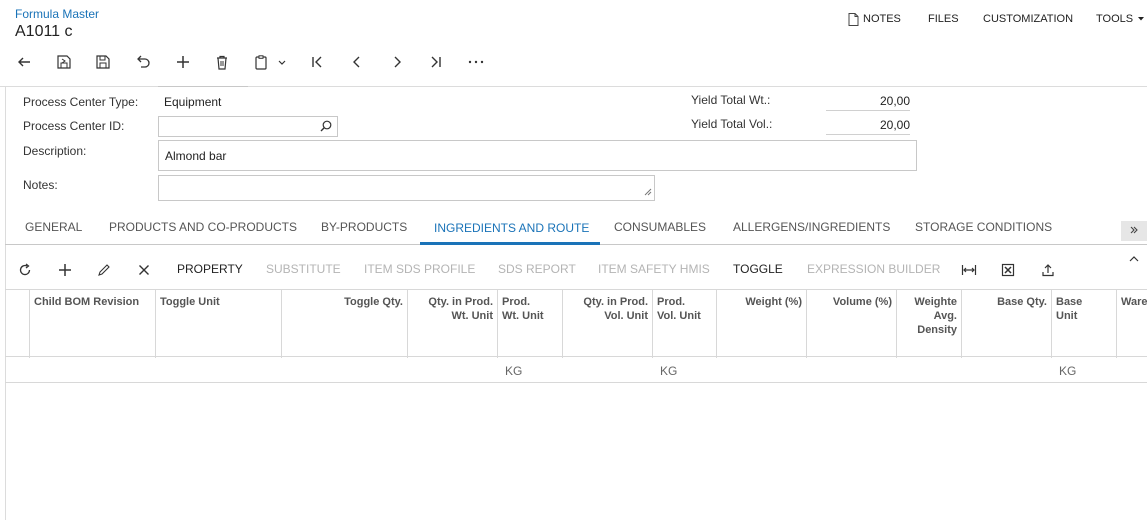 This screenshot has width=1147, height=520. I want to click on column-prod-wt-unit: Prod. Wt. Unit, so click(529, 324).